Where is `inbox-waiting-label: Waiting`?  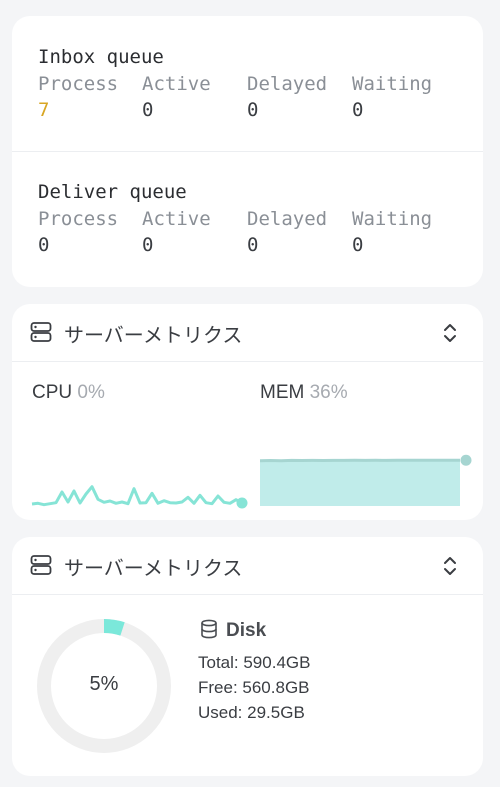 inbox-waiting-label: Waiting is located at coordinates (392, 84).